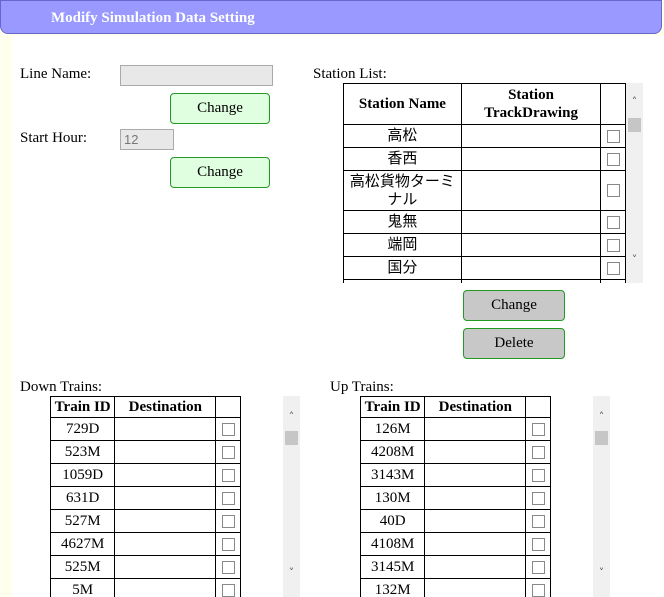  What do you see at coordinates (402, 222) in the screenshot?
I see `station-name-cell: 鬼無` at bounding box center [402, 222].